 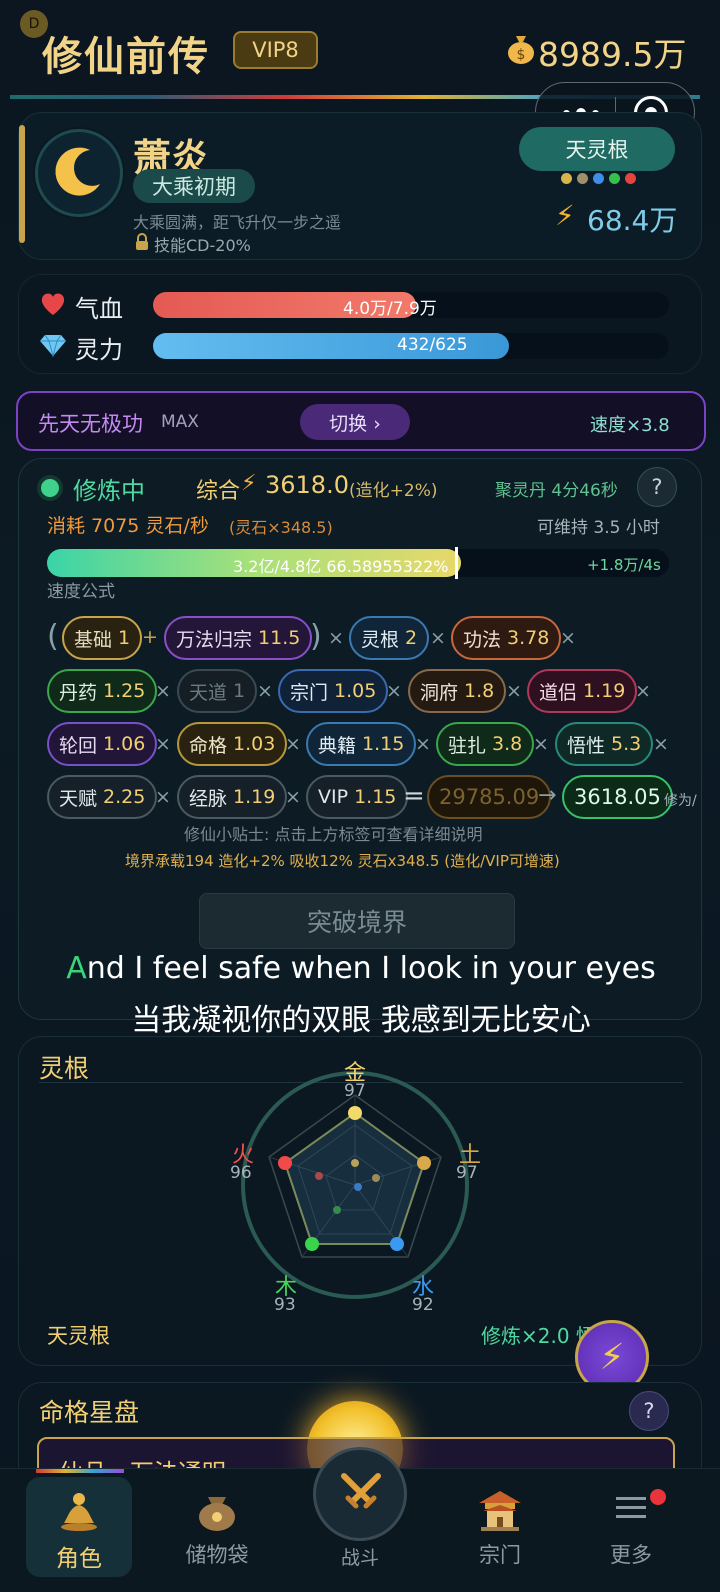 What do you see at coordinates (411, 346) in the screenshot?
I see `mp-bar: 432/625` at bounding box center [411, 346].